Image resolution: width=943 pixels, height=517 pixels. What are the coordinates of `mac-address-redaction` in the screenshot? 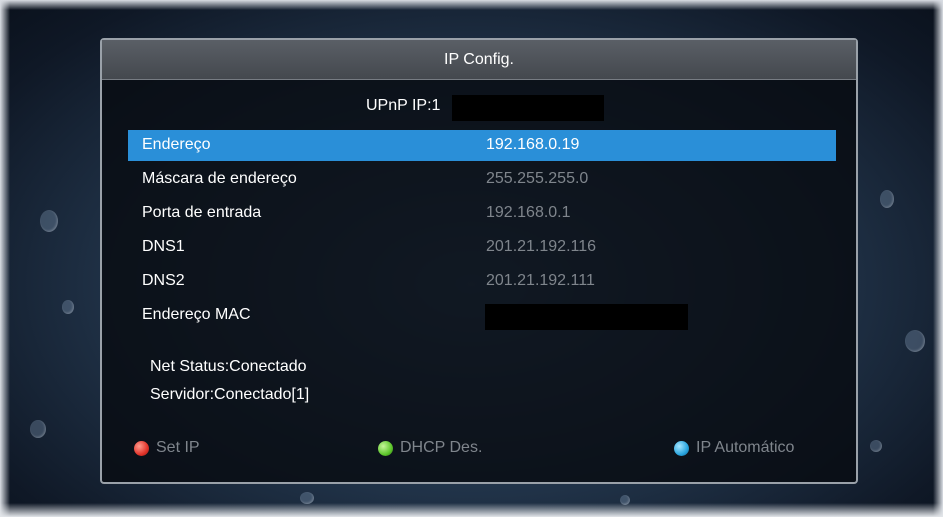 It's located at (586, 317).